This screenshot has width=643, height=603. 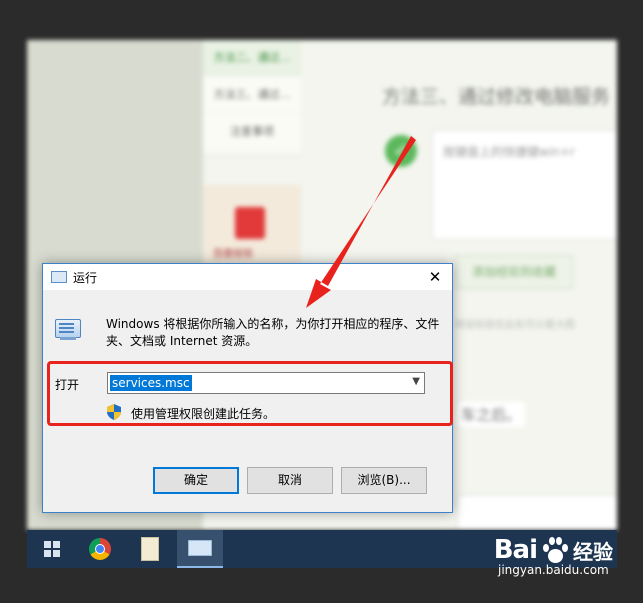 I want to click on annotation-arrow, so click(x=361, y=222).